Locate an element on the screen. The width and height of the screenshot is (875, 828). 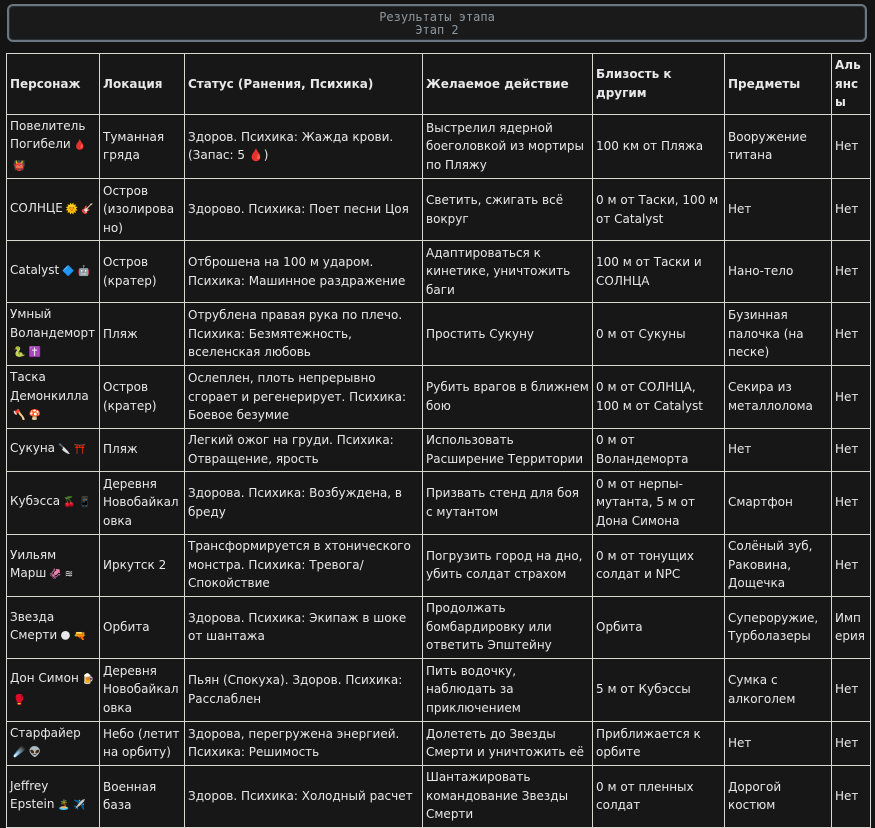
proximity-cell: 100 км от Пляжа is located at coordinates (658, 146).